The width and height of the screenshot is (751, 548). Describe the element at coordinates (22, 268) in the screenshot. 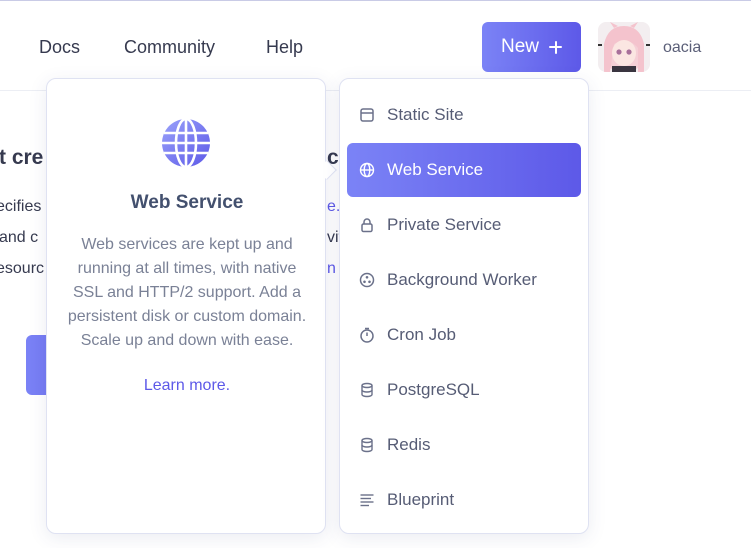

I see `background-text-line: esourc` at that location.